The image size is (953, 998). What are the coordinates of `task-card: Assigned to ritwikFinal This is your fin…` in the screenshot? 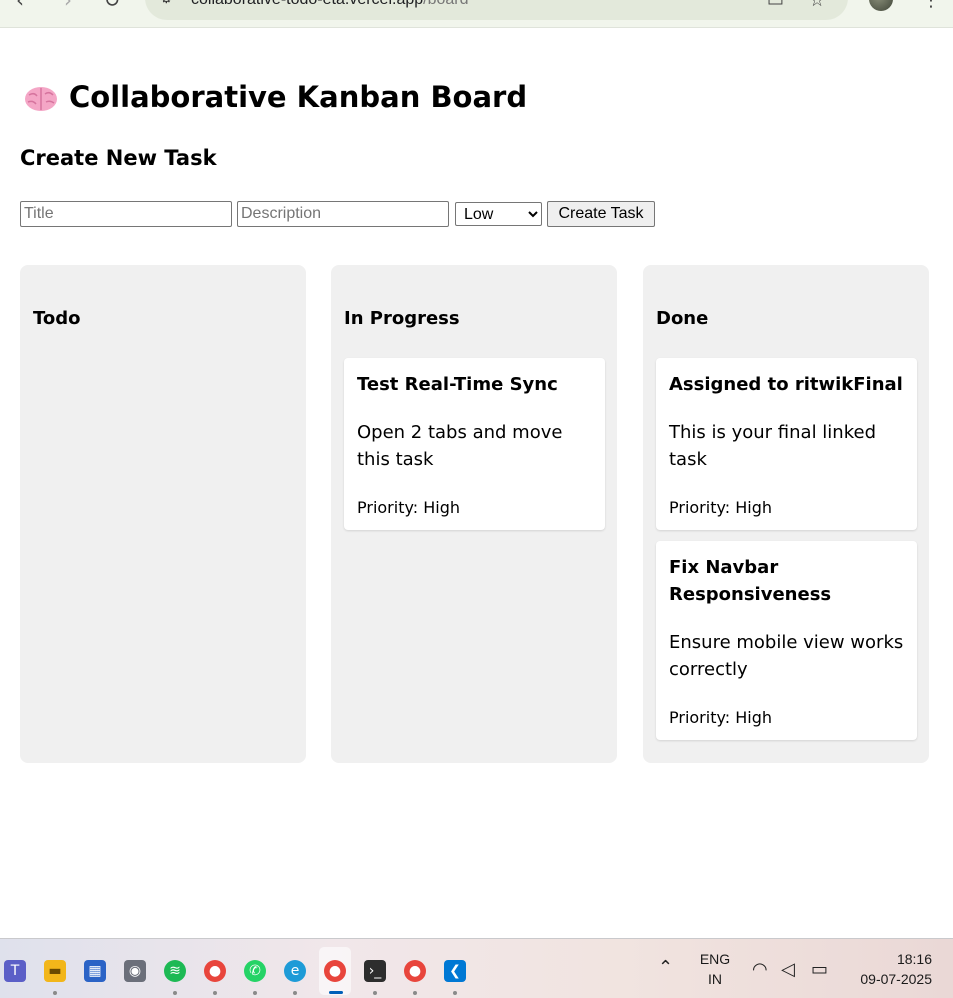 It's located at (786, 444).